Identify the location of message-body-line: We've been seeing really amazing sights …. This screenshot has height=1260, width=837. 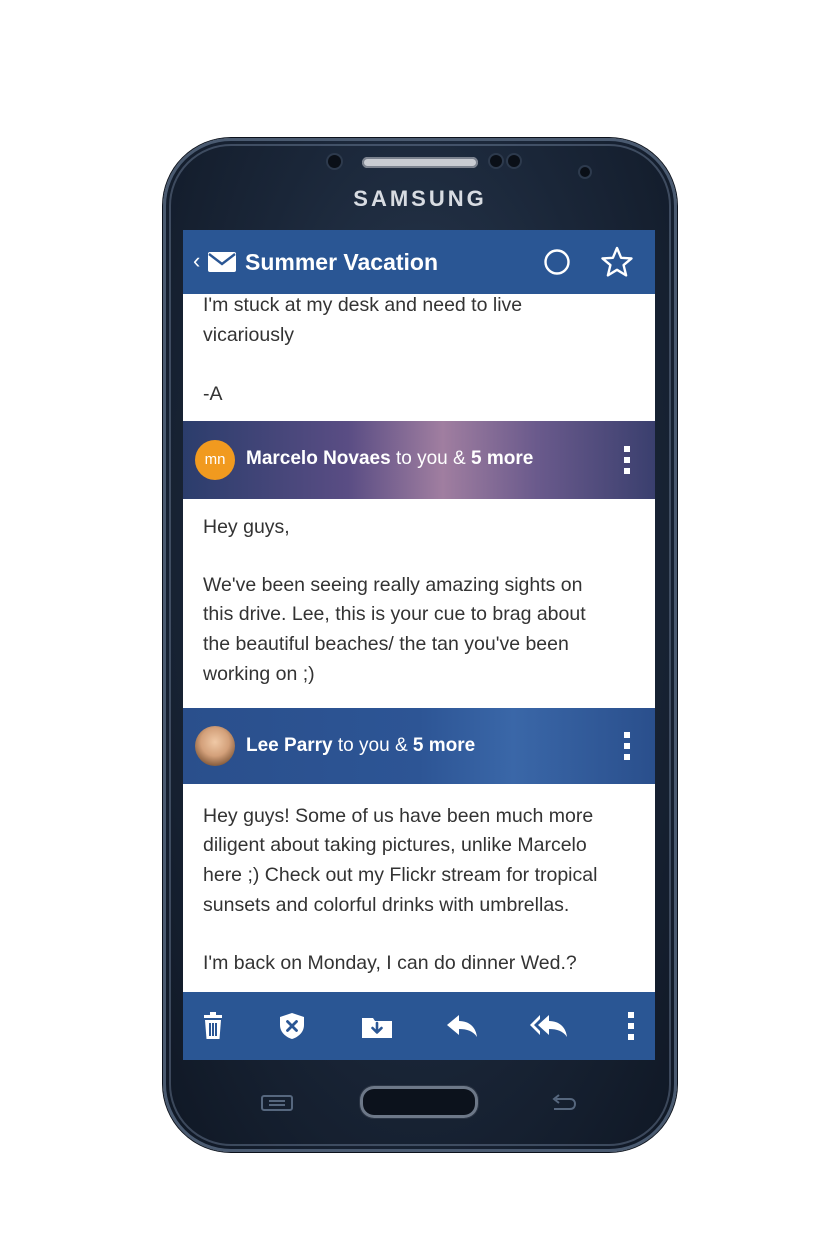
(393, 585).